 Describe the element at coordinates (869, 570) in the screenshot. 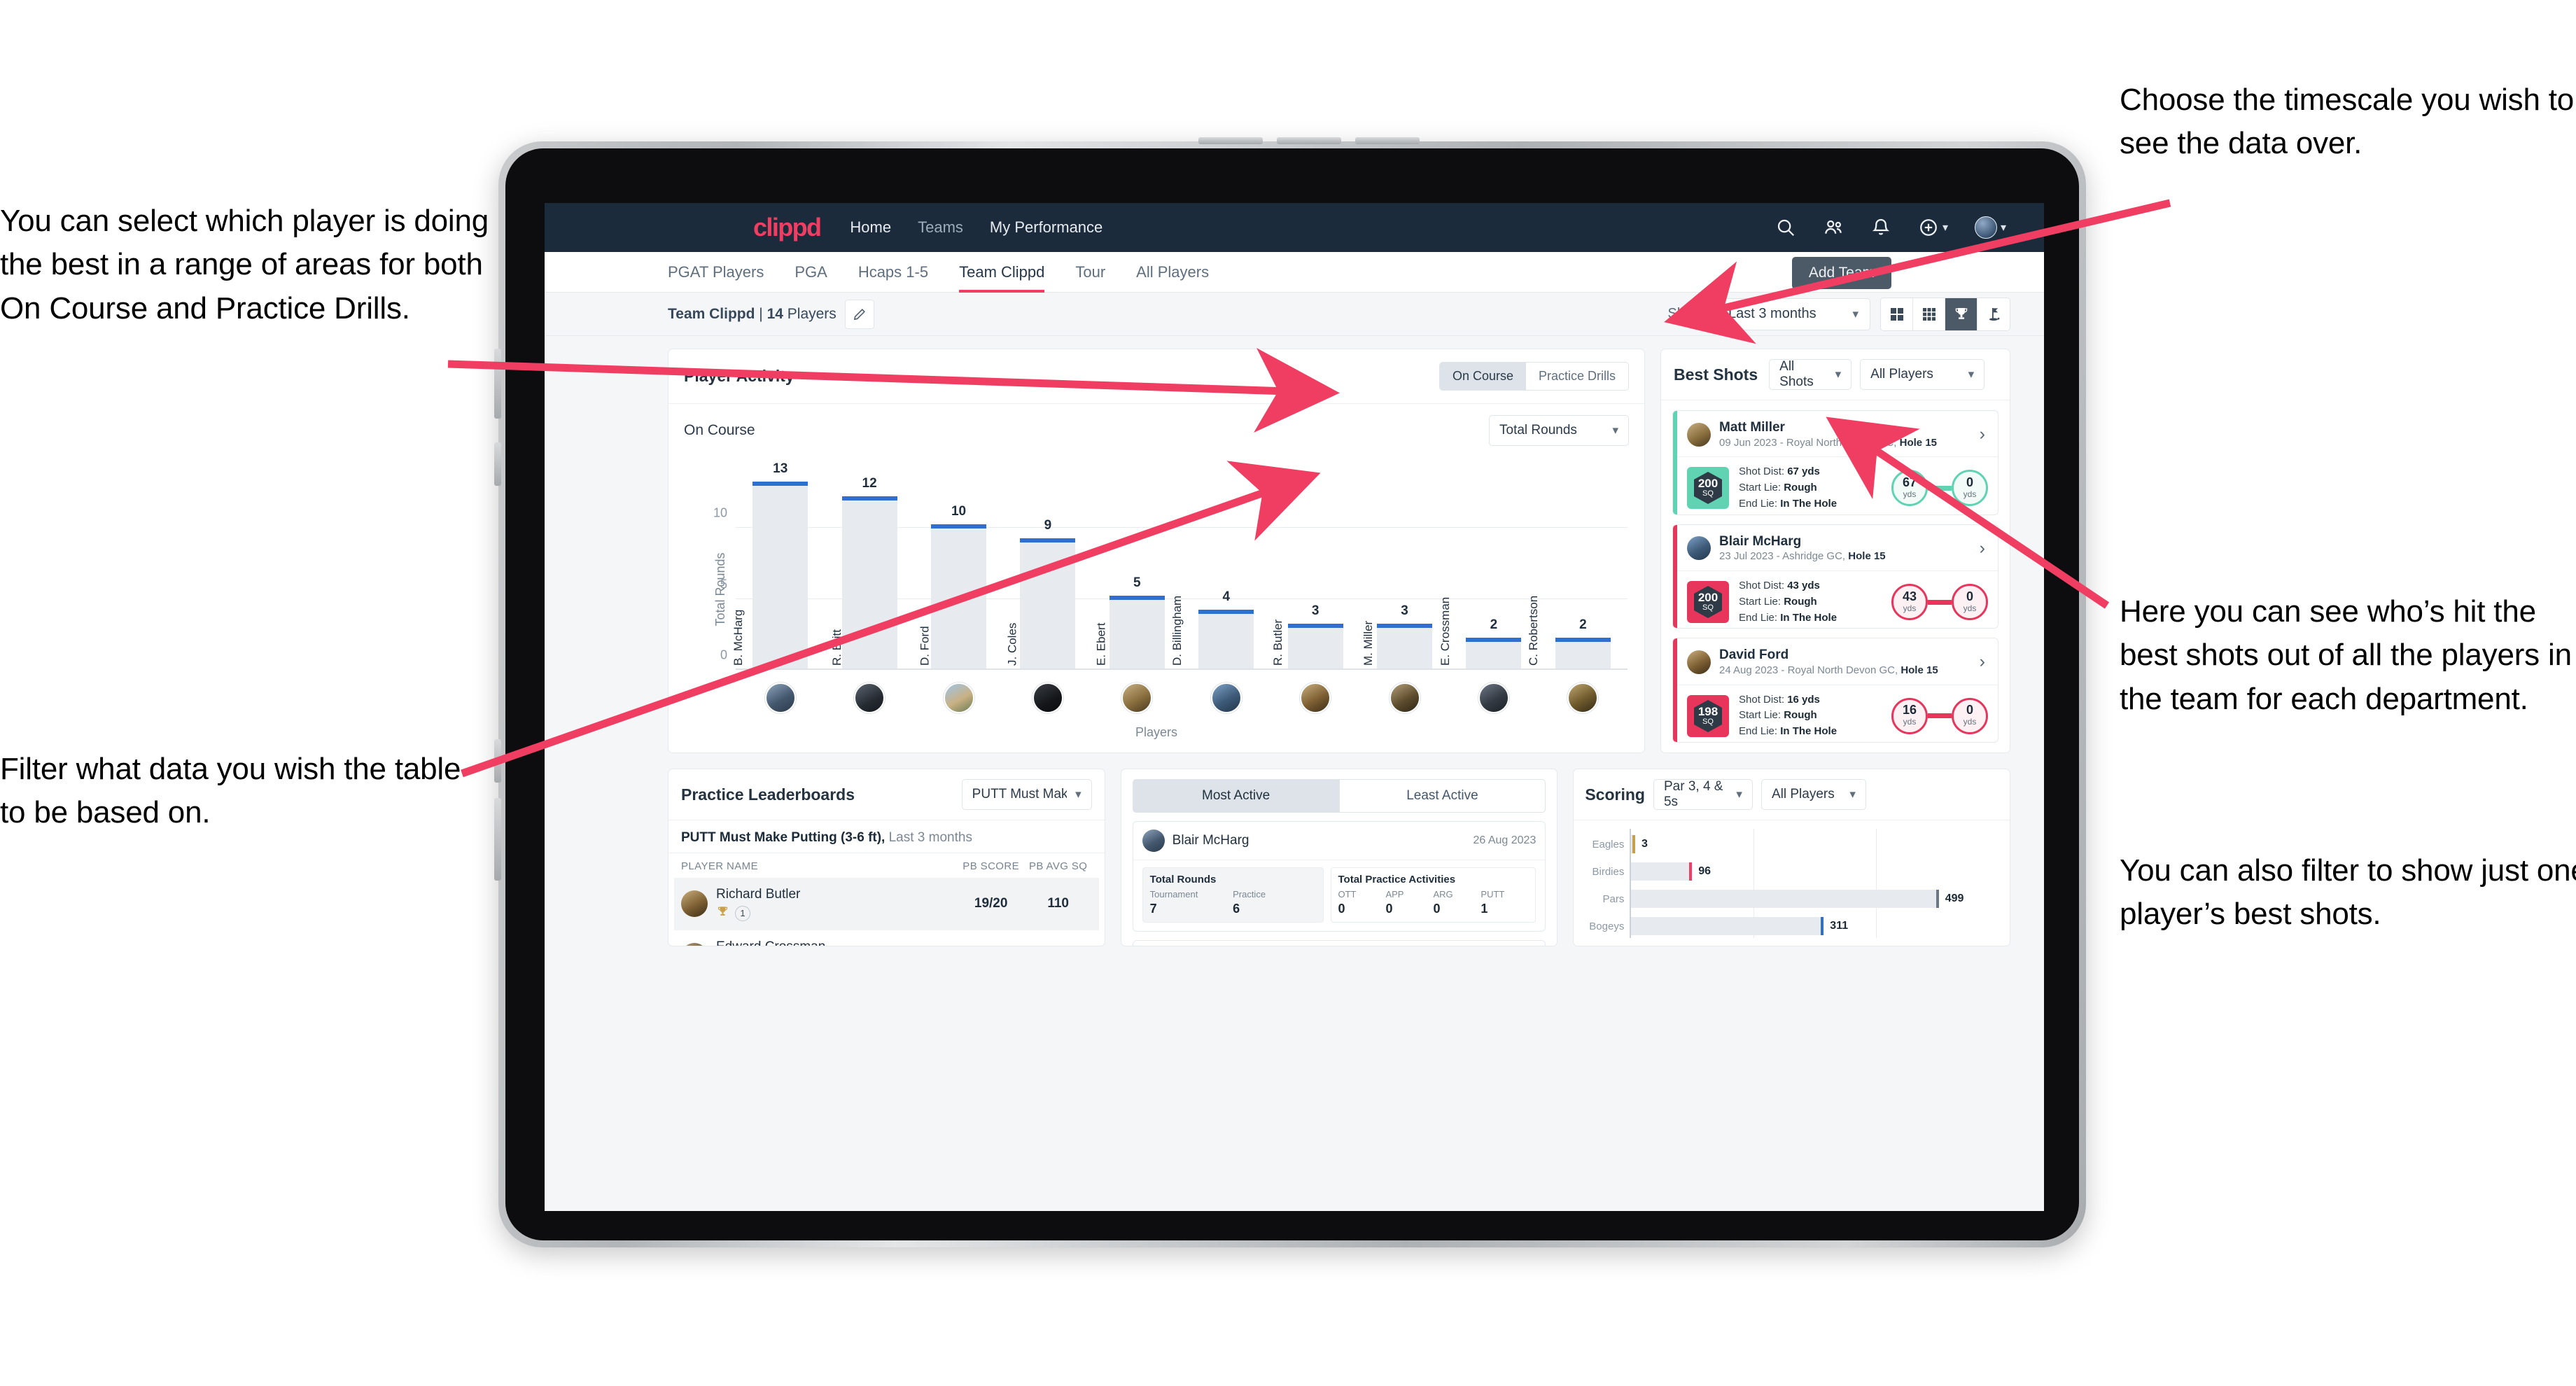

I see `chart-bar-column: 12 R. Britt` at that location.